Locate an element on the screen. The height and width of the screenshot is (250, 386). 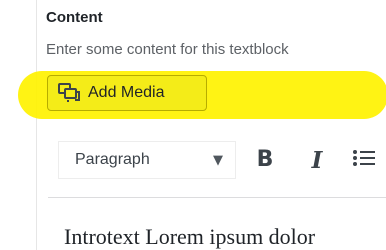
paragraph-format-select: Paragraph ▼ is located at coordinates (147, 160).